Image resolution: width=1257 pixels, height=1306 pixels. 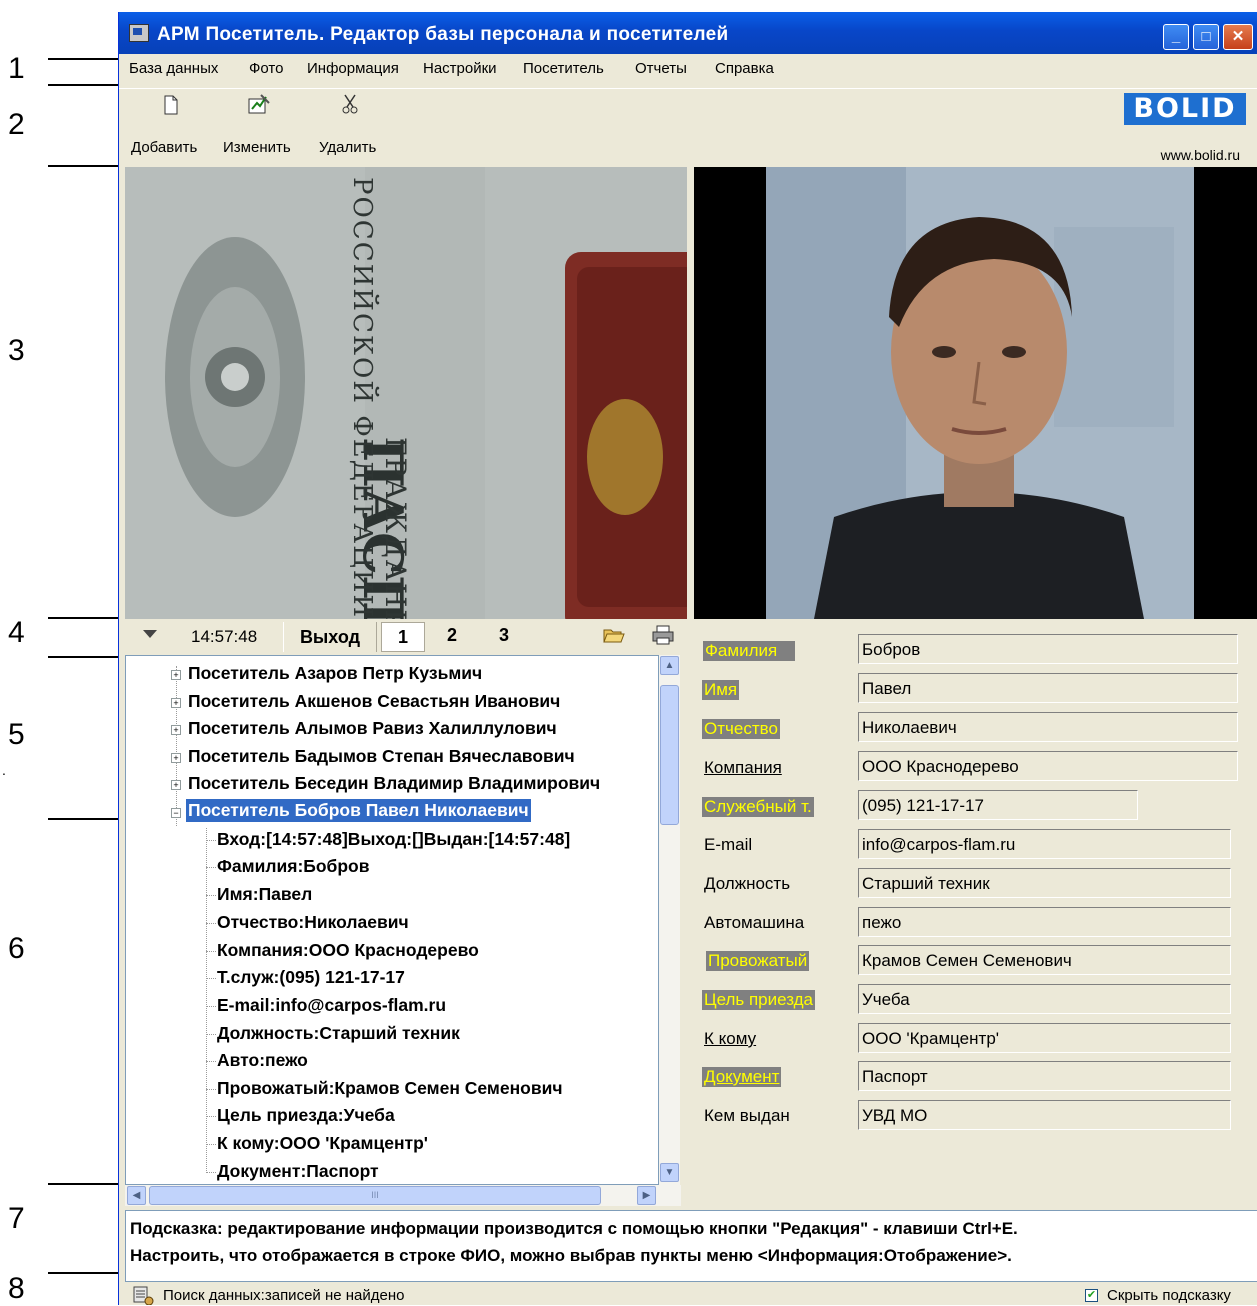 I want to click on field-work-phone: (095) 121-17-17, so click(x=998, y=805).